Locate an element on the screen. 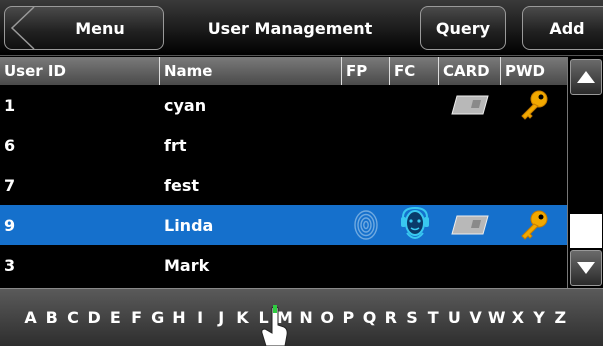 The width and height of the screenshot is (603, 346). table-row: 6 frt is located at coordinates (283, 145).